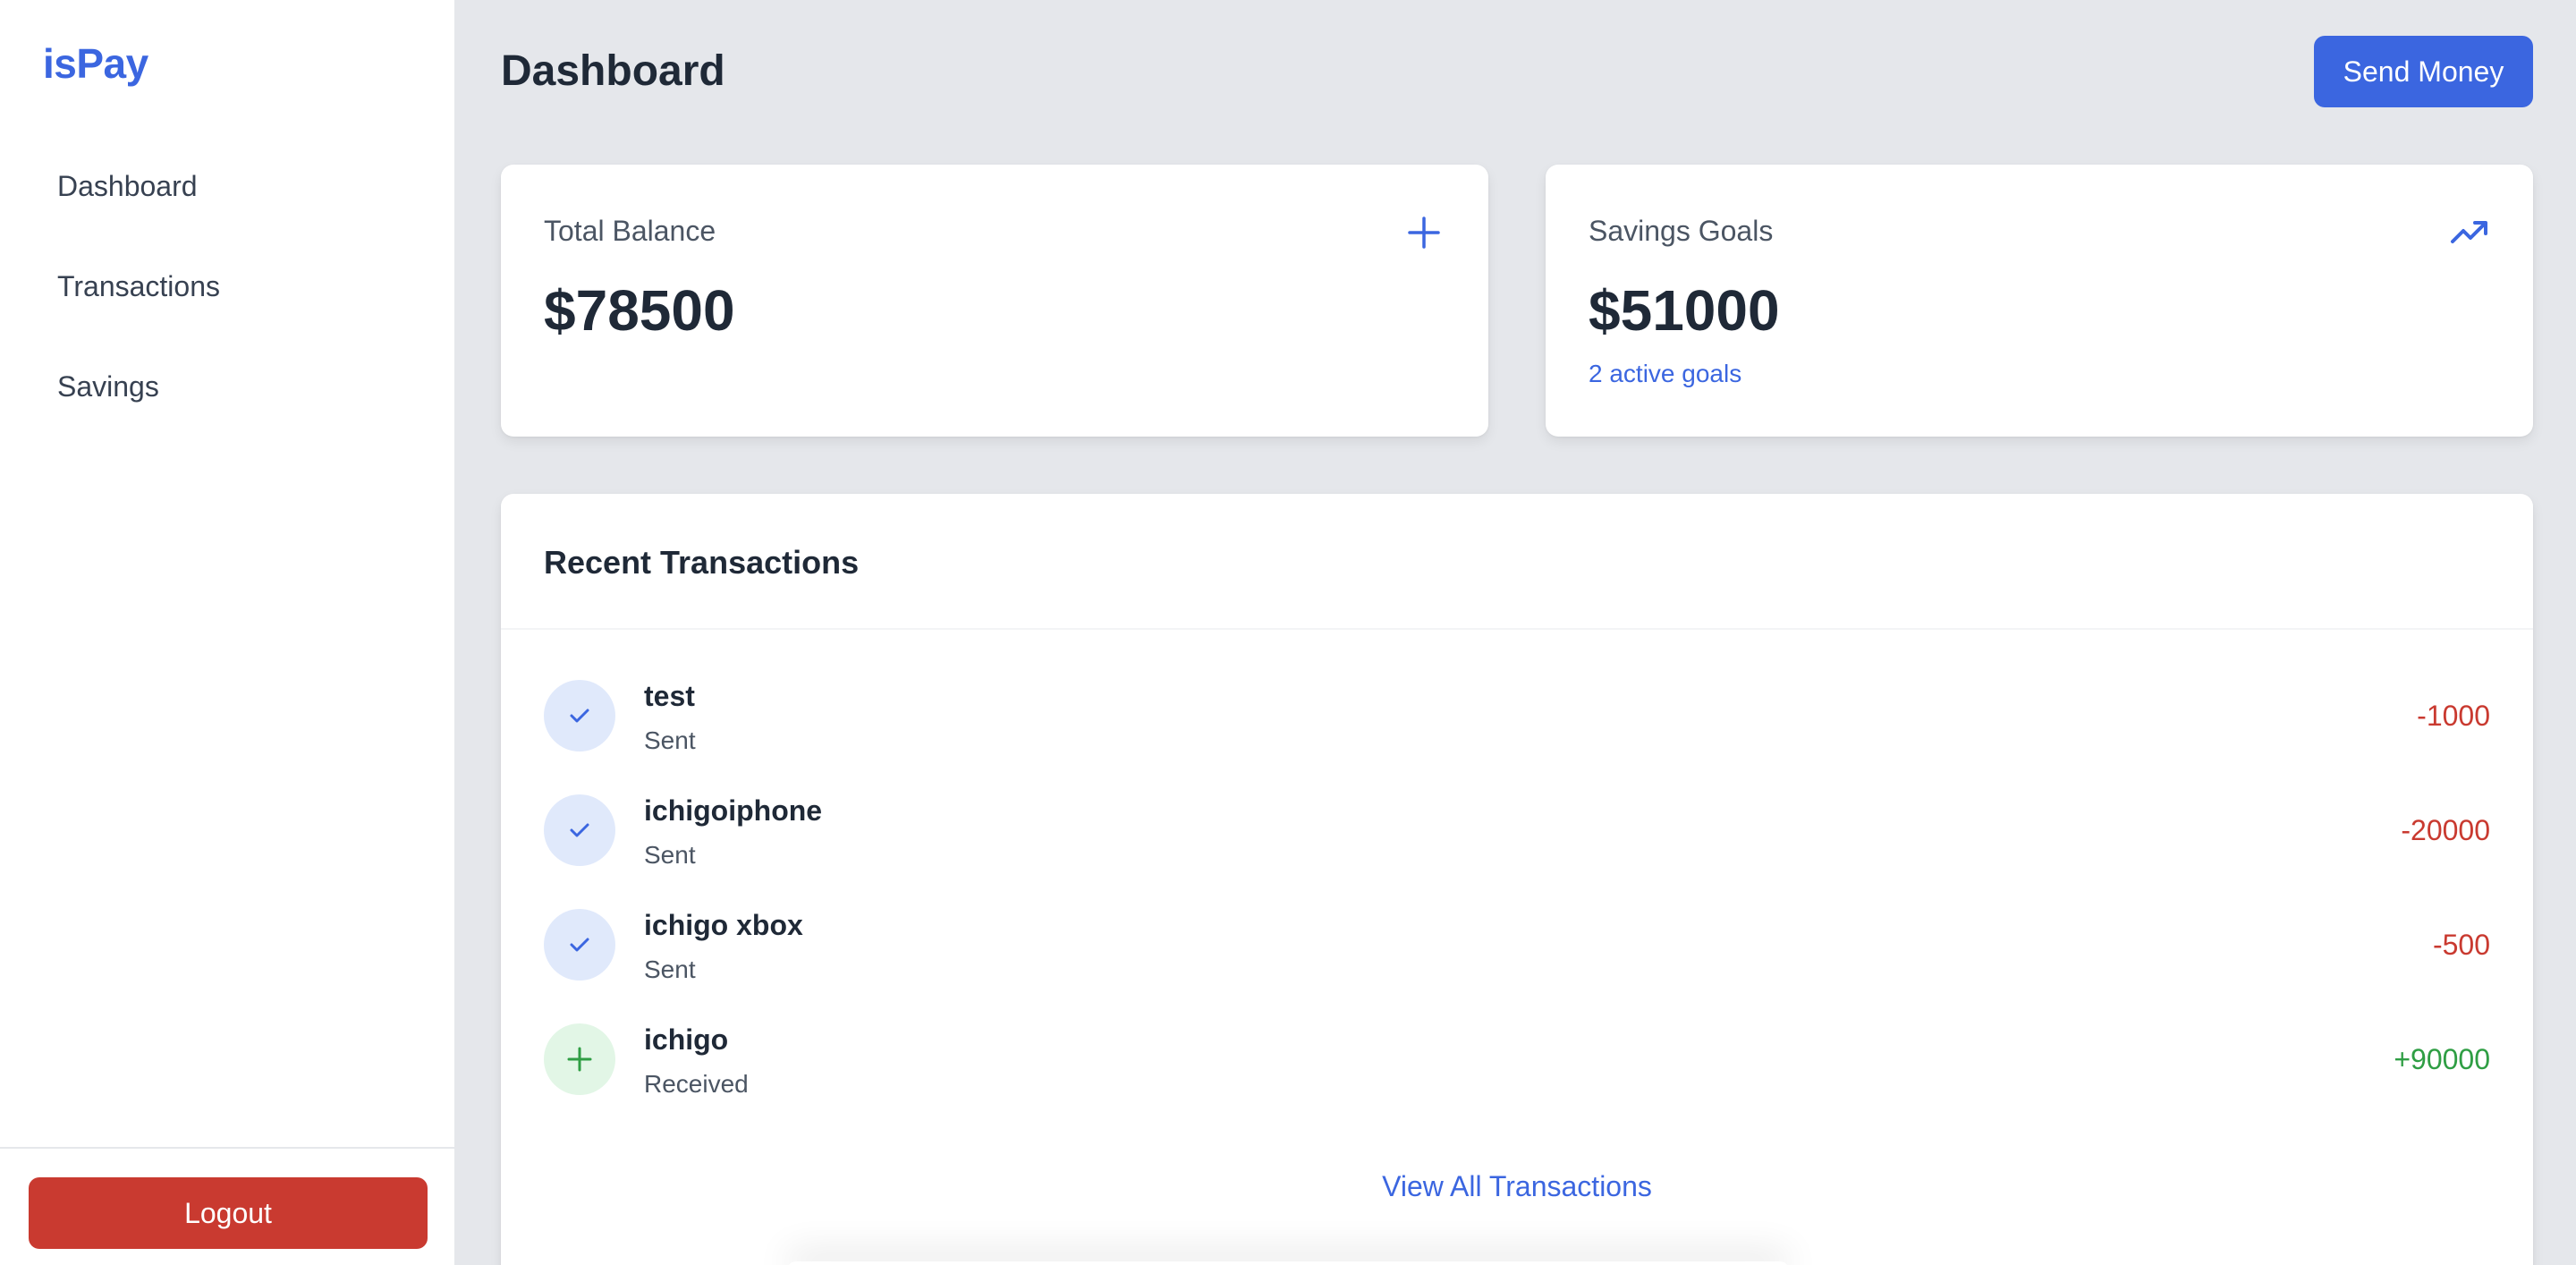 This screenshot has height=1265, width=2576. Describe the element at coordinates (1681, 231) in the screenshot. I see `savings-goals-label: Savings Goals` at that location.